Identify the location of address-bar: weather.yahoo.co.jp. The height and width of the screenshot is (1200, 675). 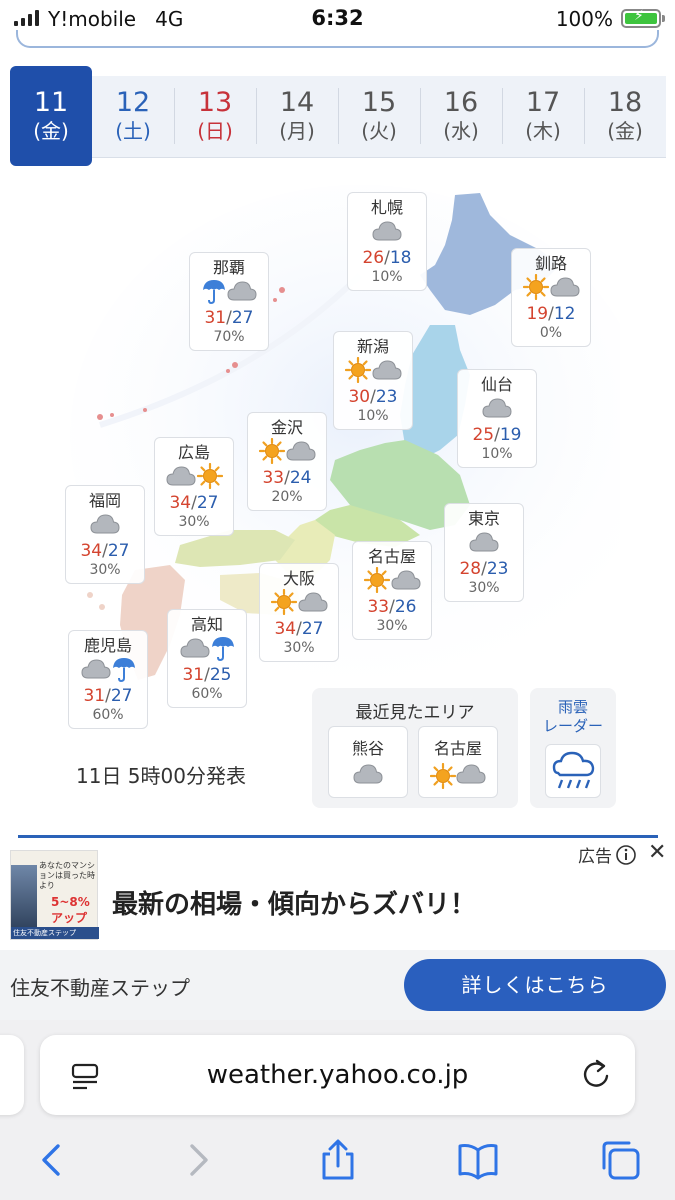
(337, 1075).